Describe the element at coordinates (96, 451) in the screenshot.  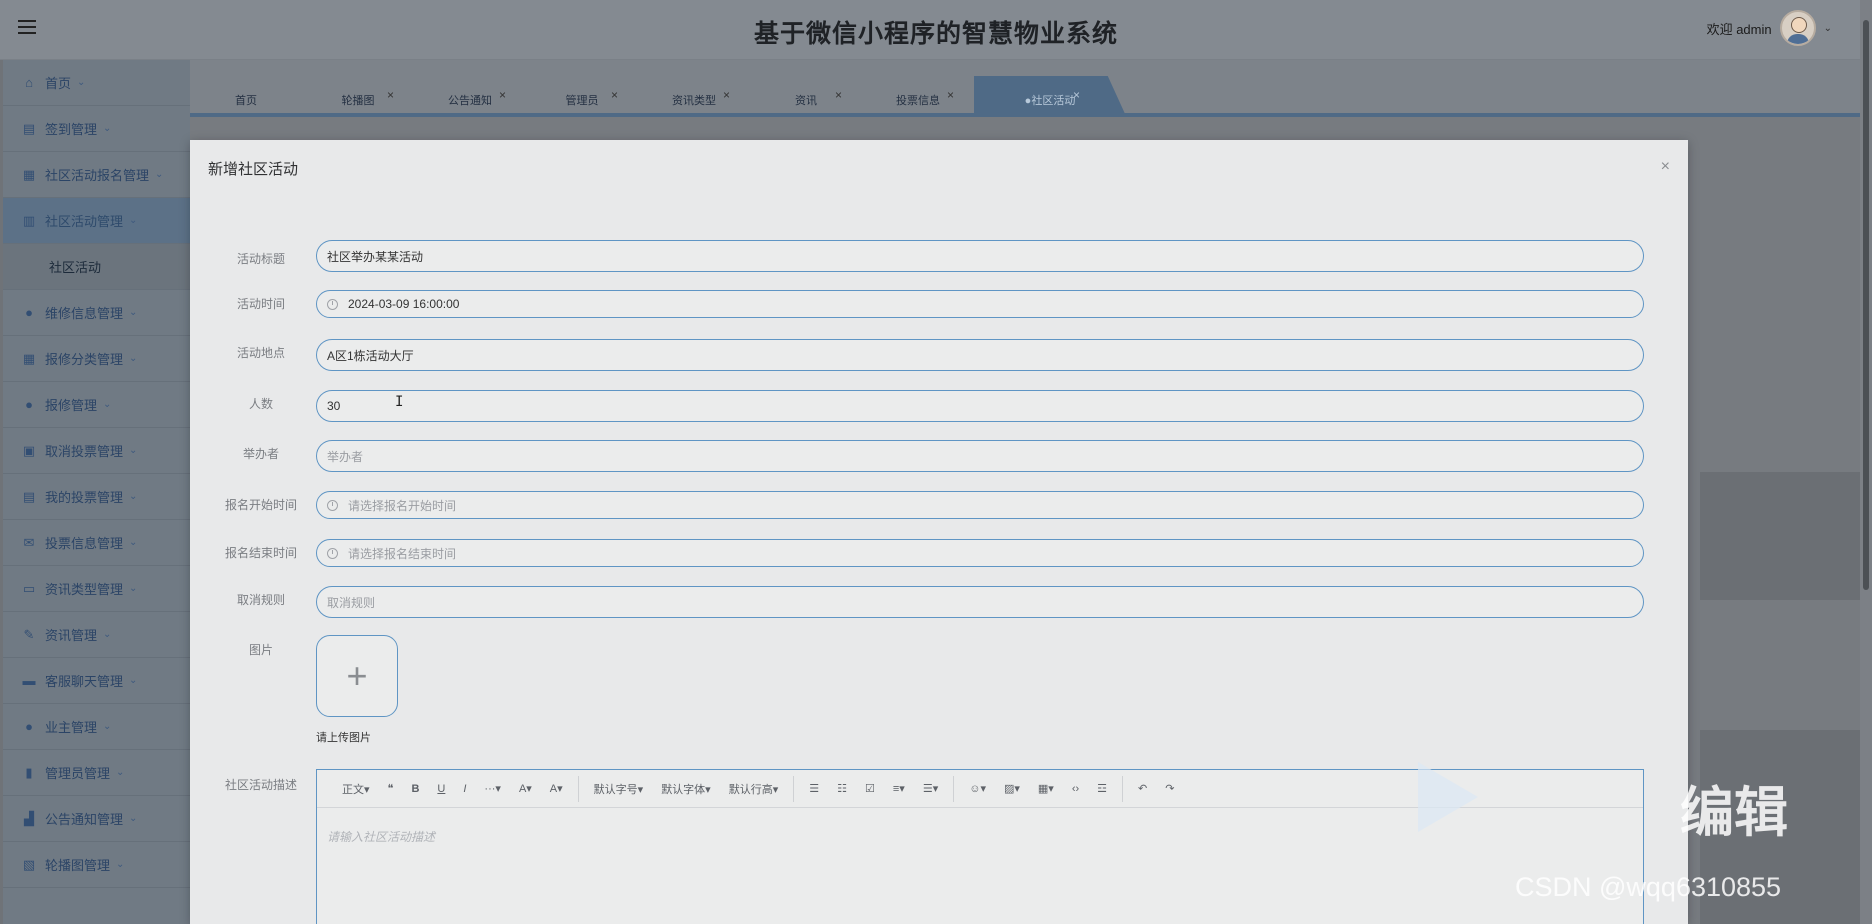
I see `sidebar-item: ▣ 取消投票管理 ⌄` at that location.